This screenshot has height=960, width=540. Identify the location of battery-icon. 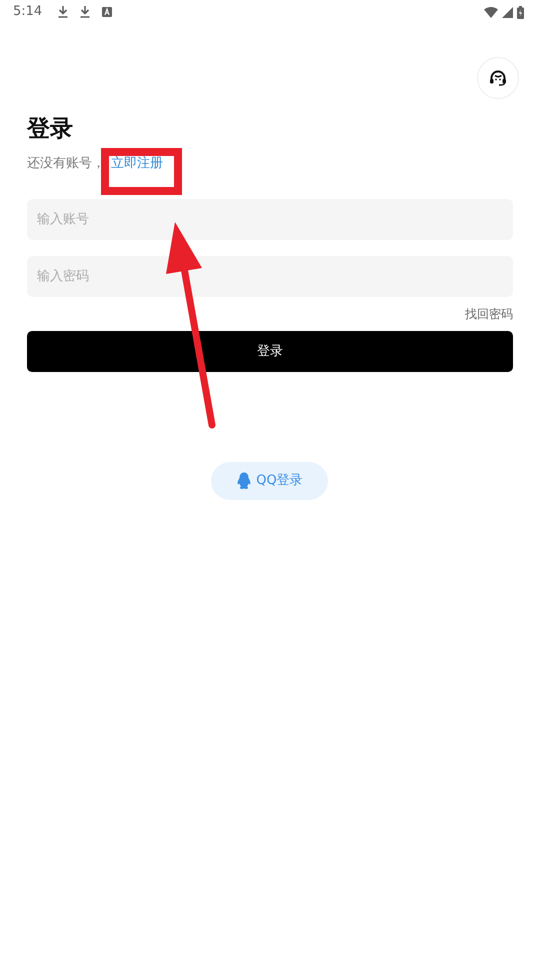
(520, 12).